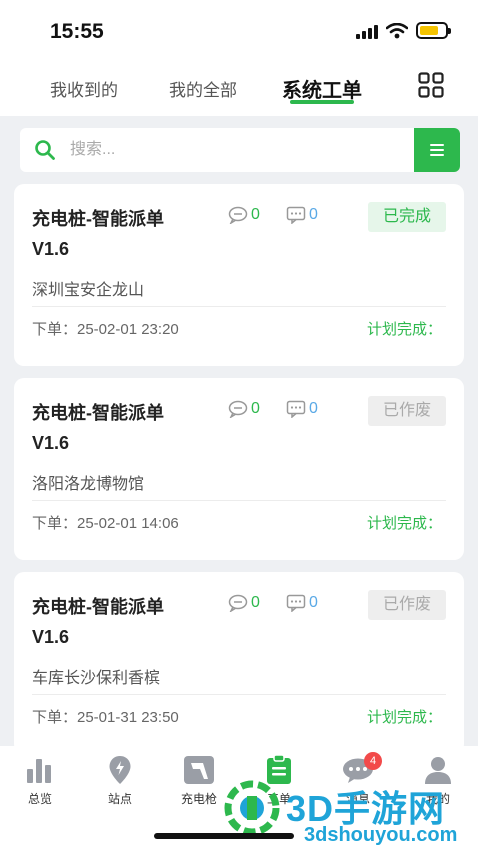 The width and height of the screenshot is (478, 850). What do you see at coordinates (84, 88) in the screenshot?
I see `tab-received: 我收到的` at bounding box center [84, 88].